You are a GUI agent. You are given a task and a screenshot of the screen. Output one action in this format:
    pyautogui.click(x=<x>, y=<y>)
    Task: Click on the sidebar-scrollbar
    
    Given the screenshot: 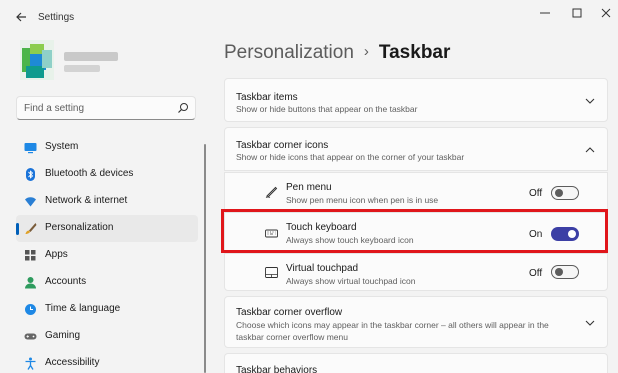 What is the action you would take?
    pyautogui.click(x=205, y=258)
    